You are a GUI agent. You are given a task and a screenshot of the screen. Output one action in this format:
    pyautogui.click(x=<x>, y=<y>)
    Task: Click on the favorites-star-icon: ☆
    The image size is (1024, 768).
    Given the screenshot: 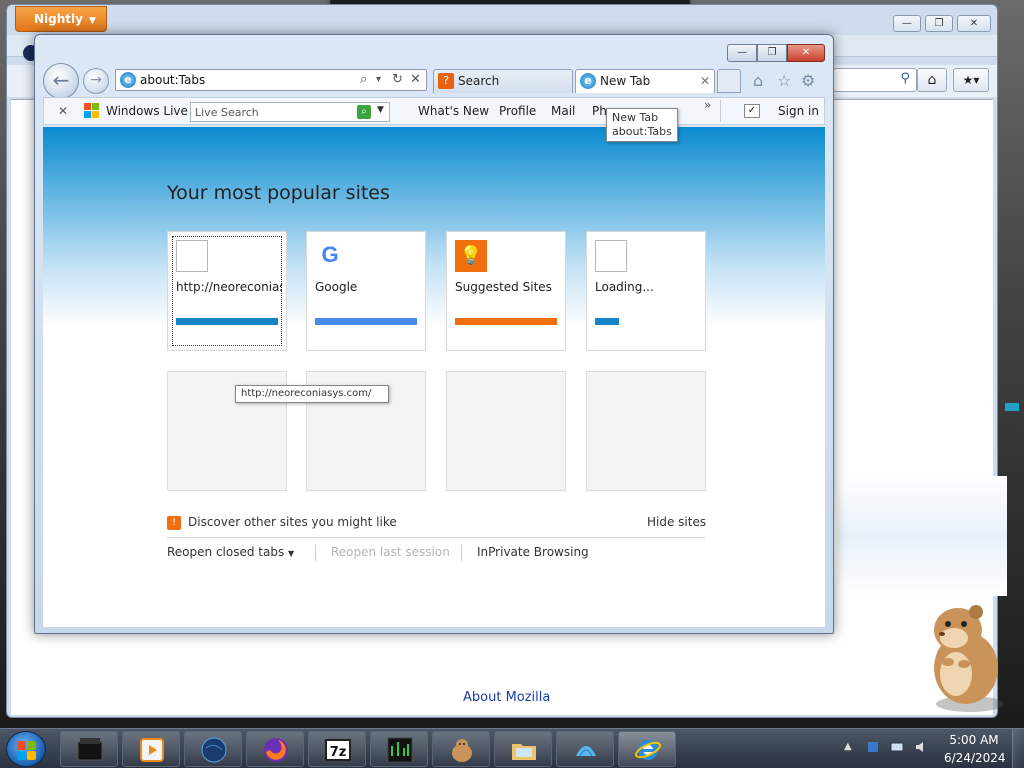 What is the action you would take?
    pyautogui.click(x=784, y=80)
    